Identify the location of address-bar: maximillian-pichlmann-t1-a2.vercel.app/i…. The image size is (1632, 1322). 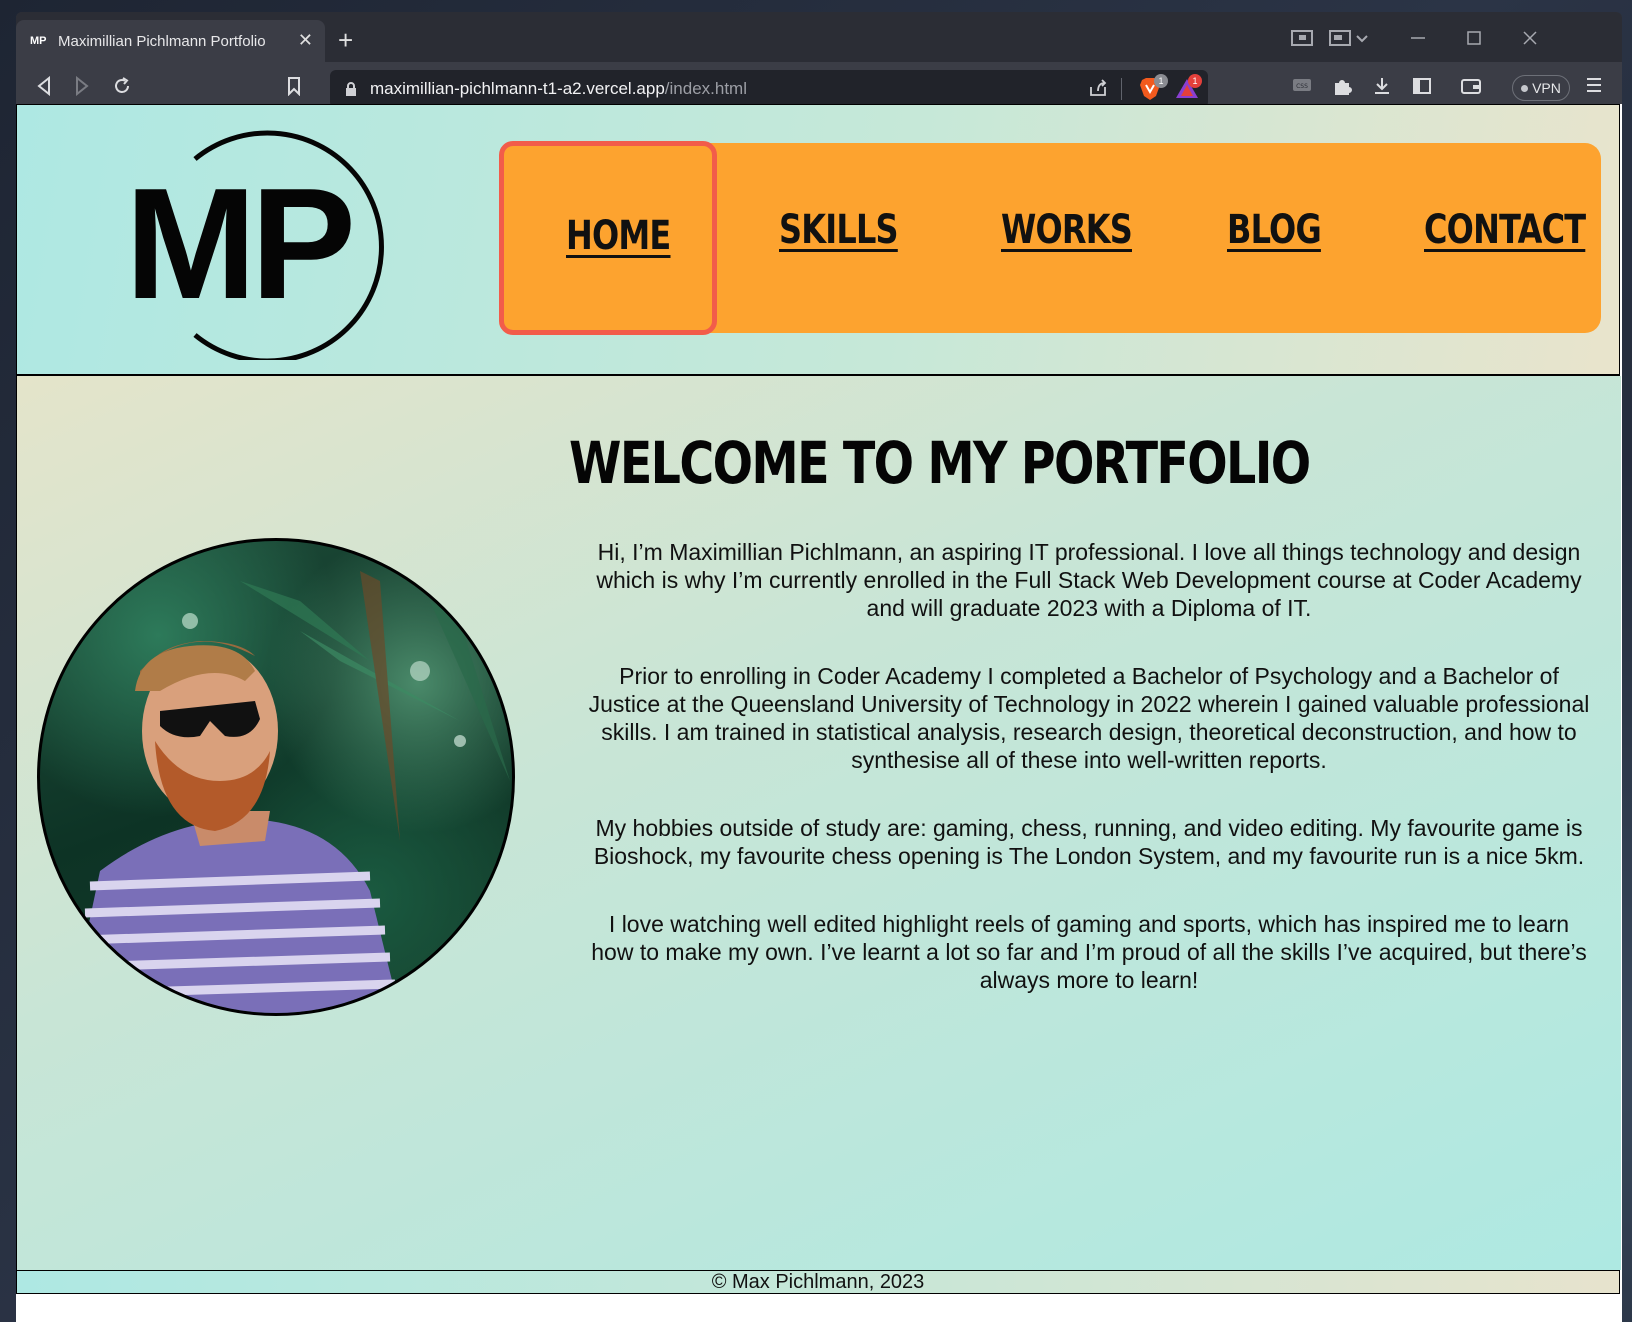
(769, 89).